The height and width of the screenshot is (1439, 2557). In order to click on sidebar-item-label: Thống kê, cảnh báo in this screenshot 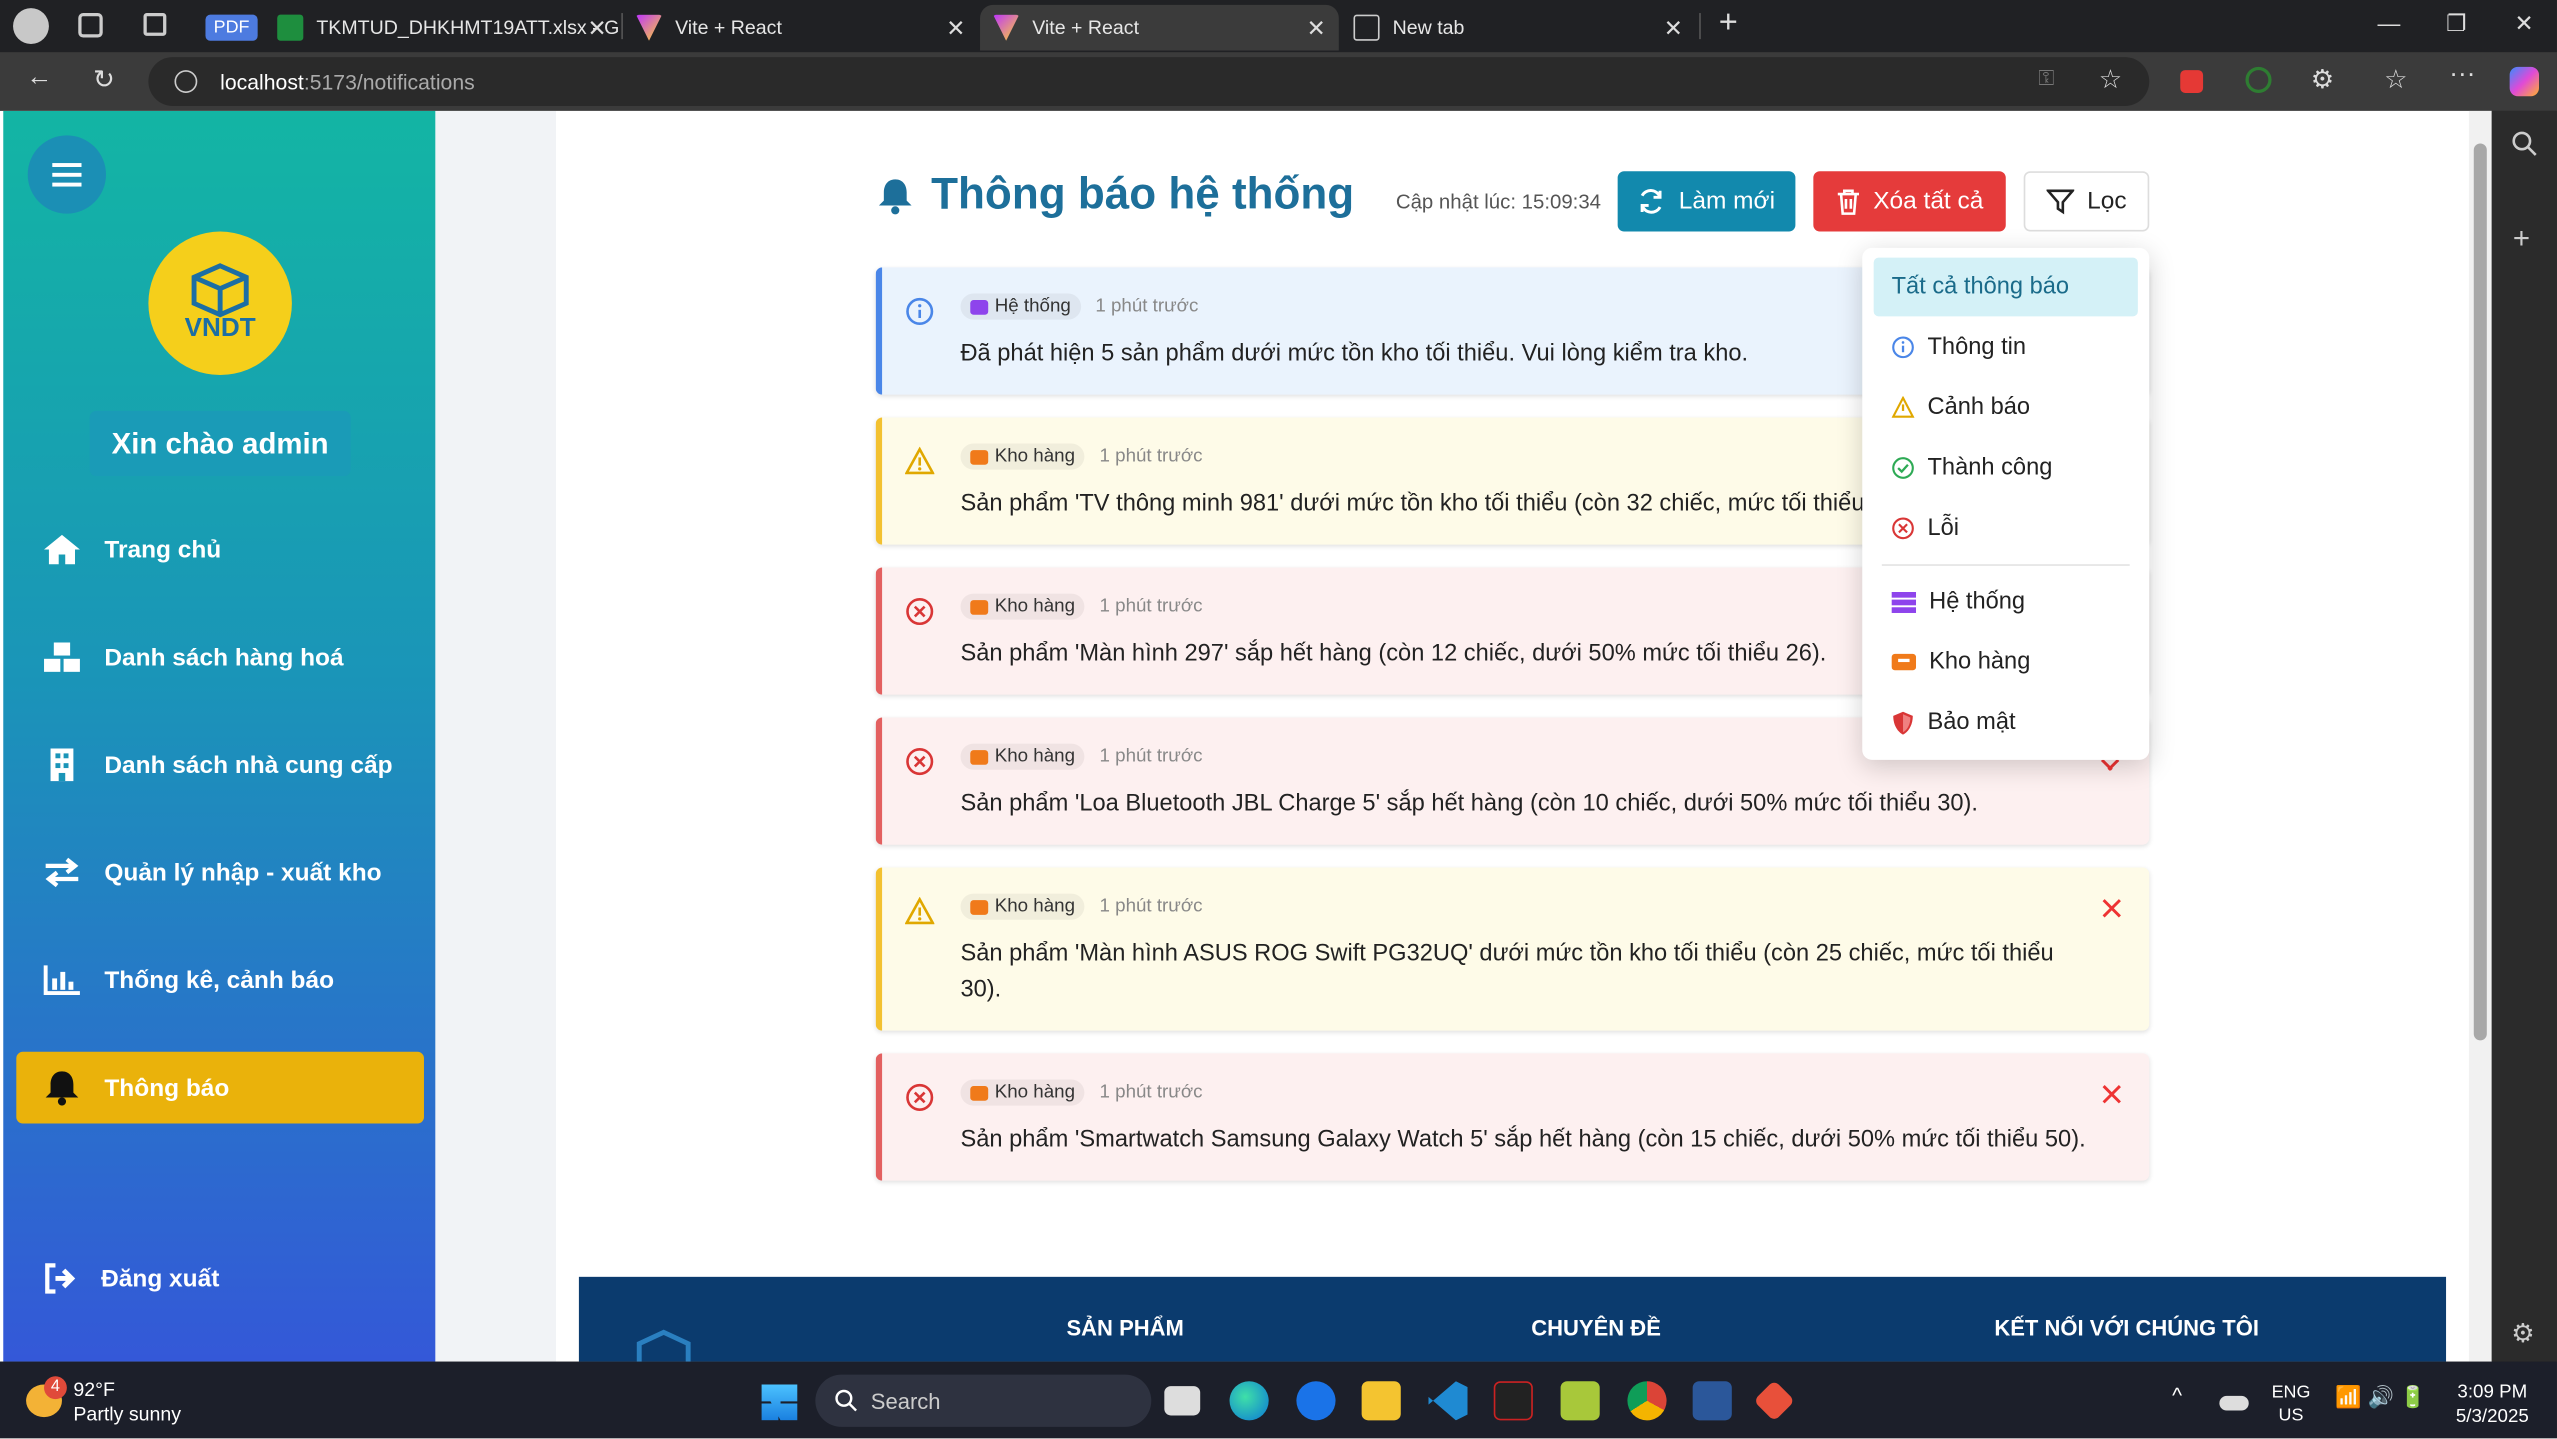, I will do `click(219, 980)`.